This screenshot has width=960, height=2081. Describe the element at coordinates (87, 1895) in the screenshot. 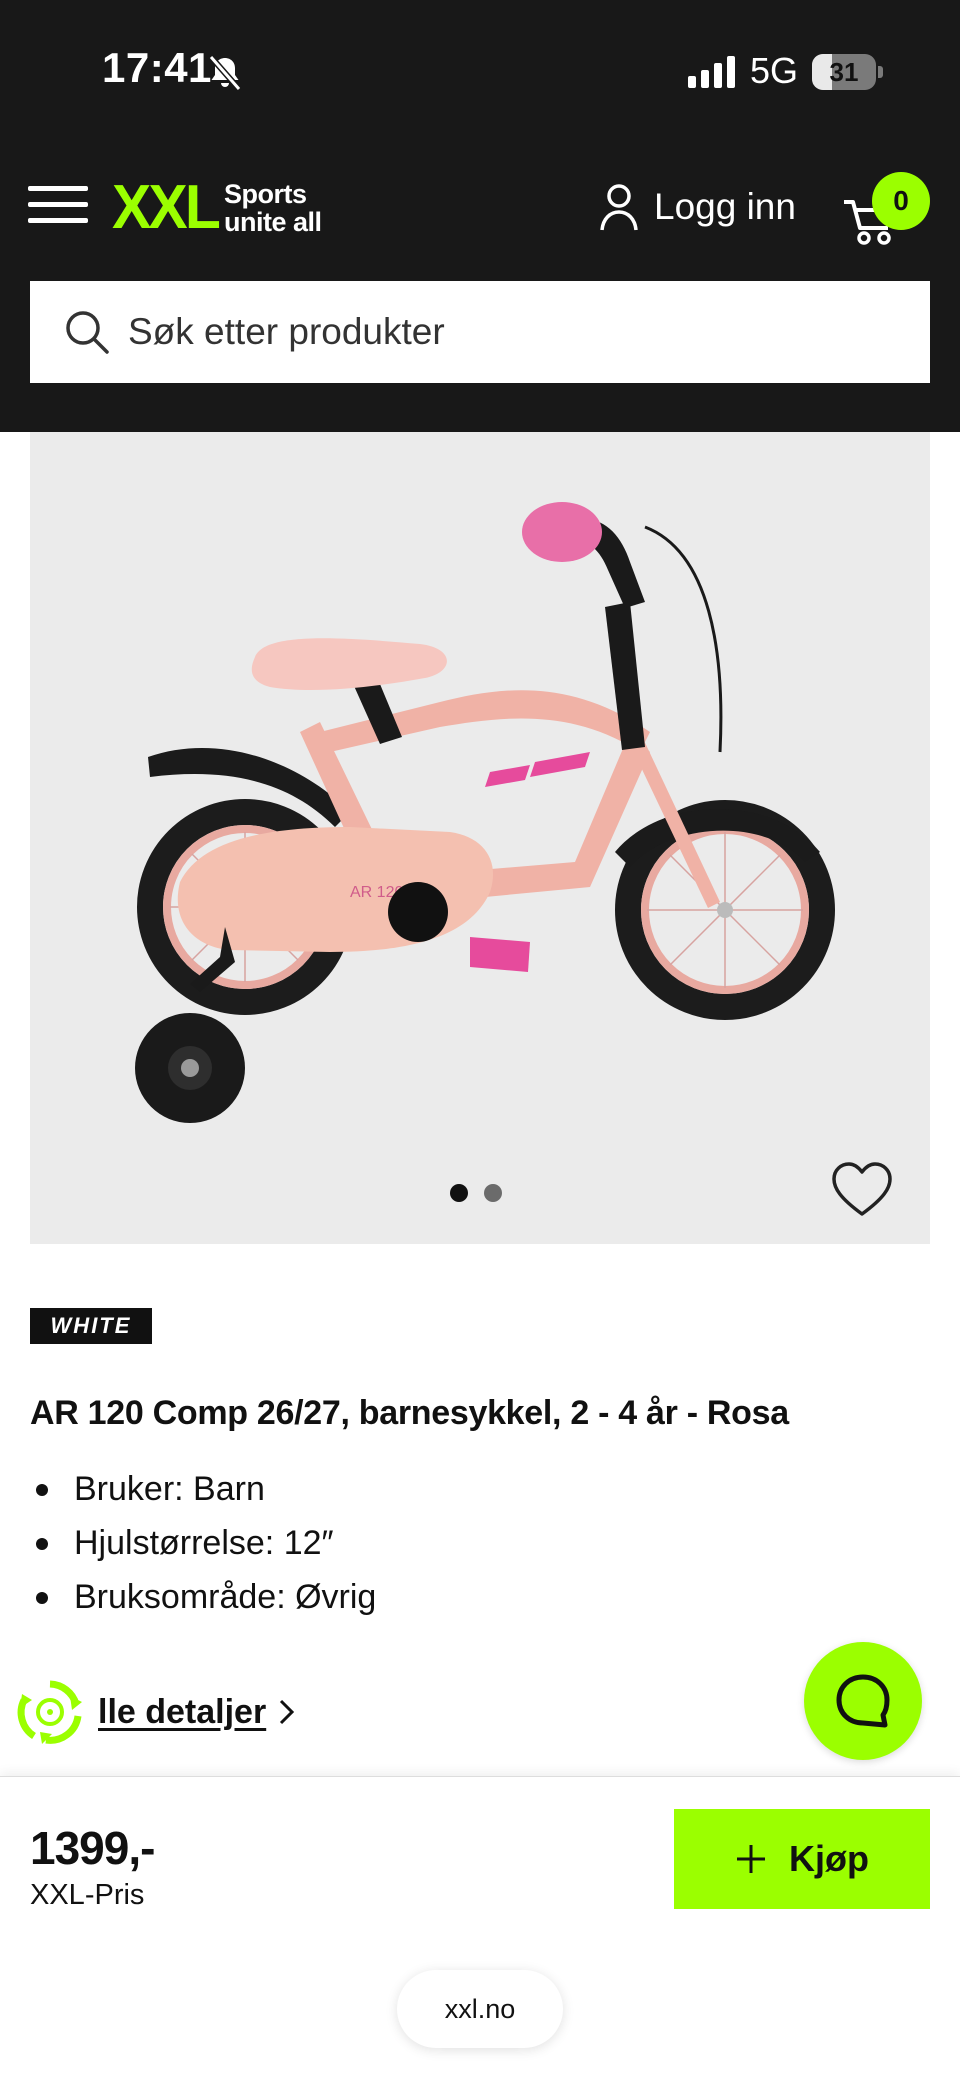

I see `price-label: XXL-Pris` at that location.